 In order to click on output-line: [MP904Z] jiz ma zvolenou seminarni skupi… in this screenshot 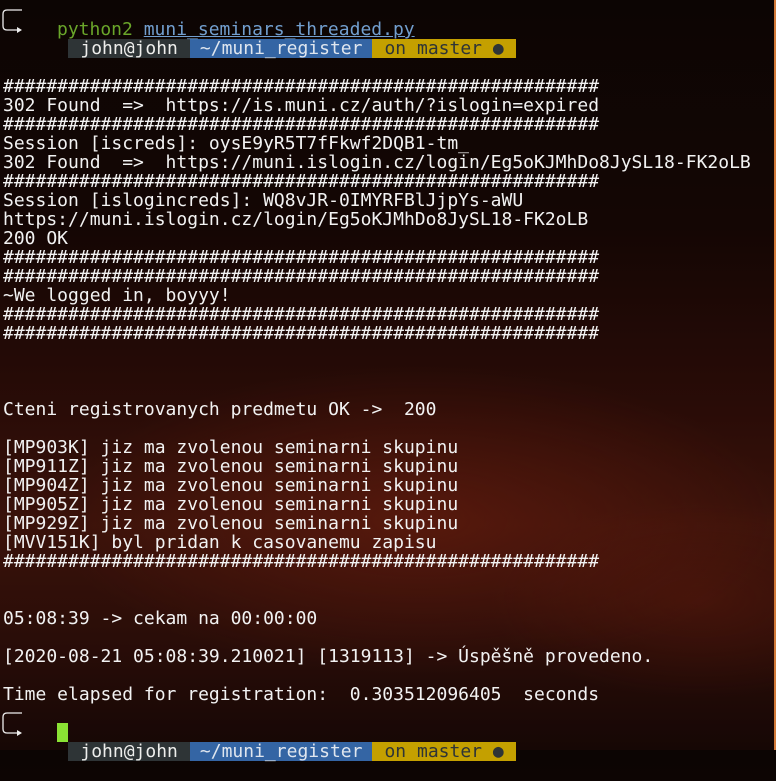, I will do `click(231, 485)`.